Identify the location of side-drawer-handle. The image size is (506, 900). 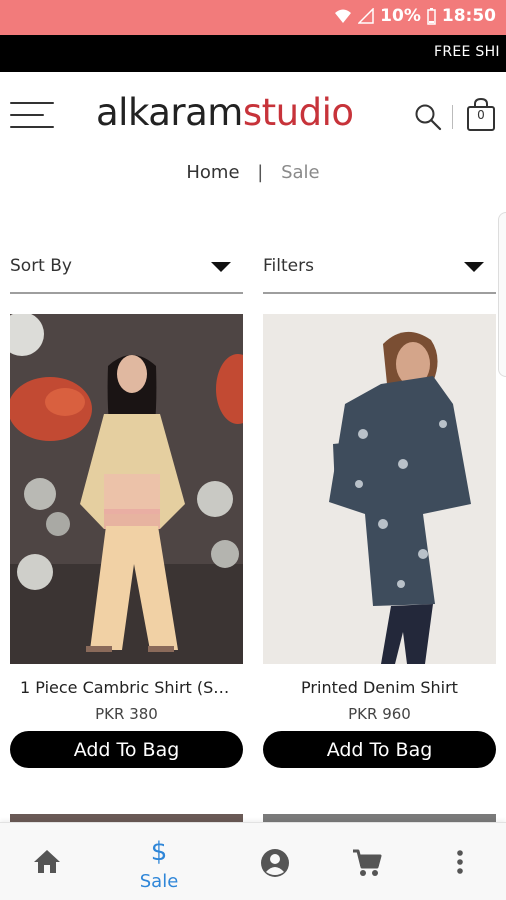
(502, 294).